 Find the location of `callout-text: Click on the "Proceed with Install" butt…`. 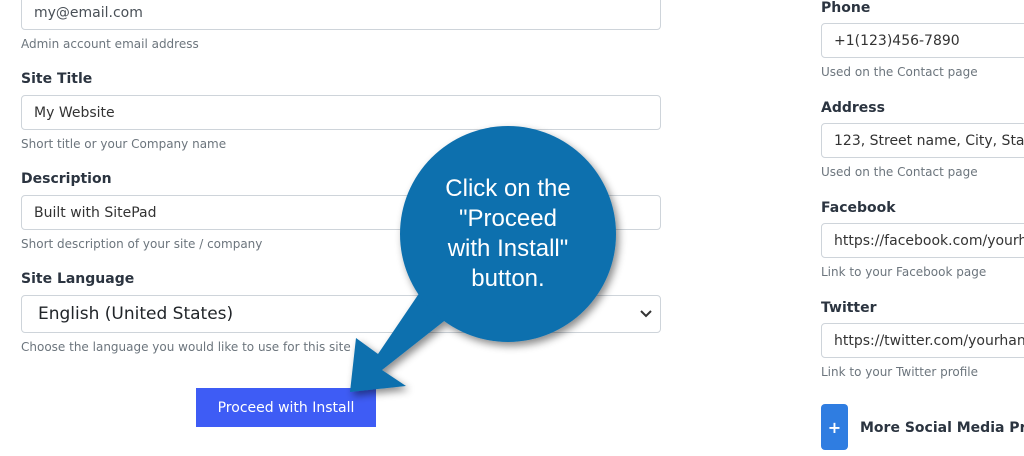

callout-text: Click on the "Proceed with Install" butt… is located at coordinates (508, 234).